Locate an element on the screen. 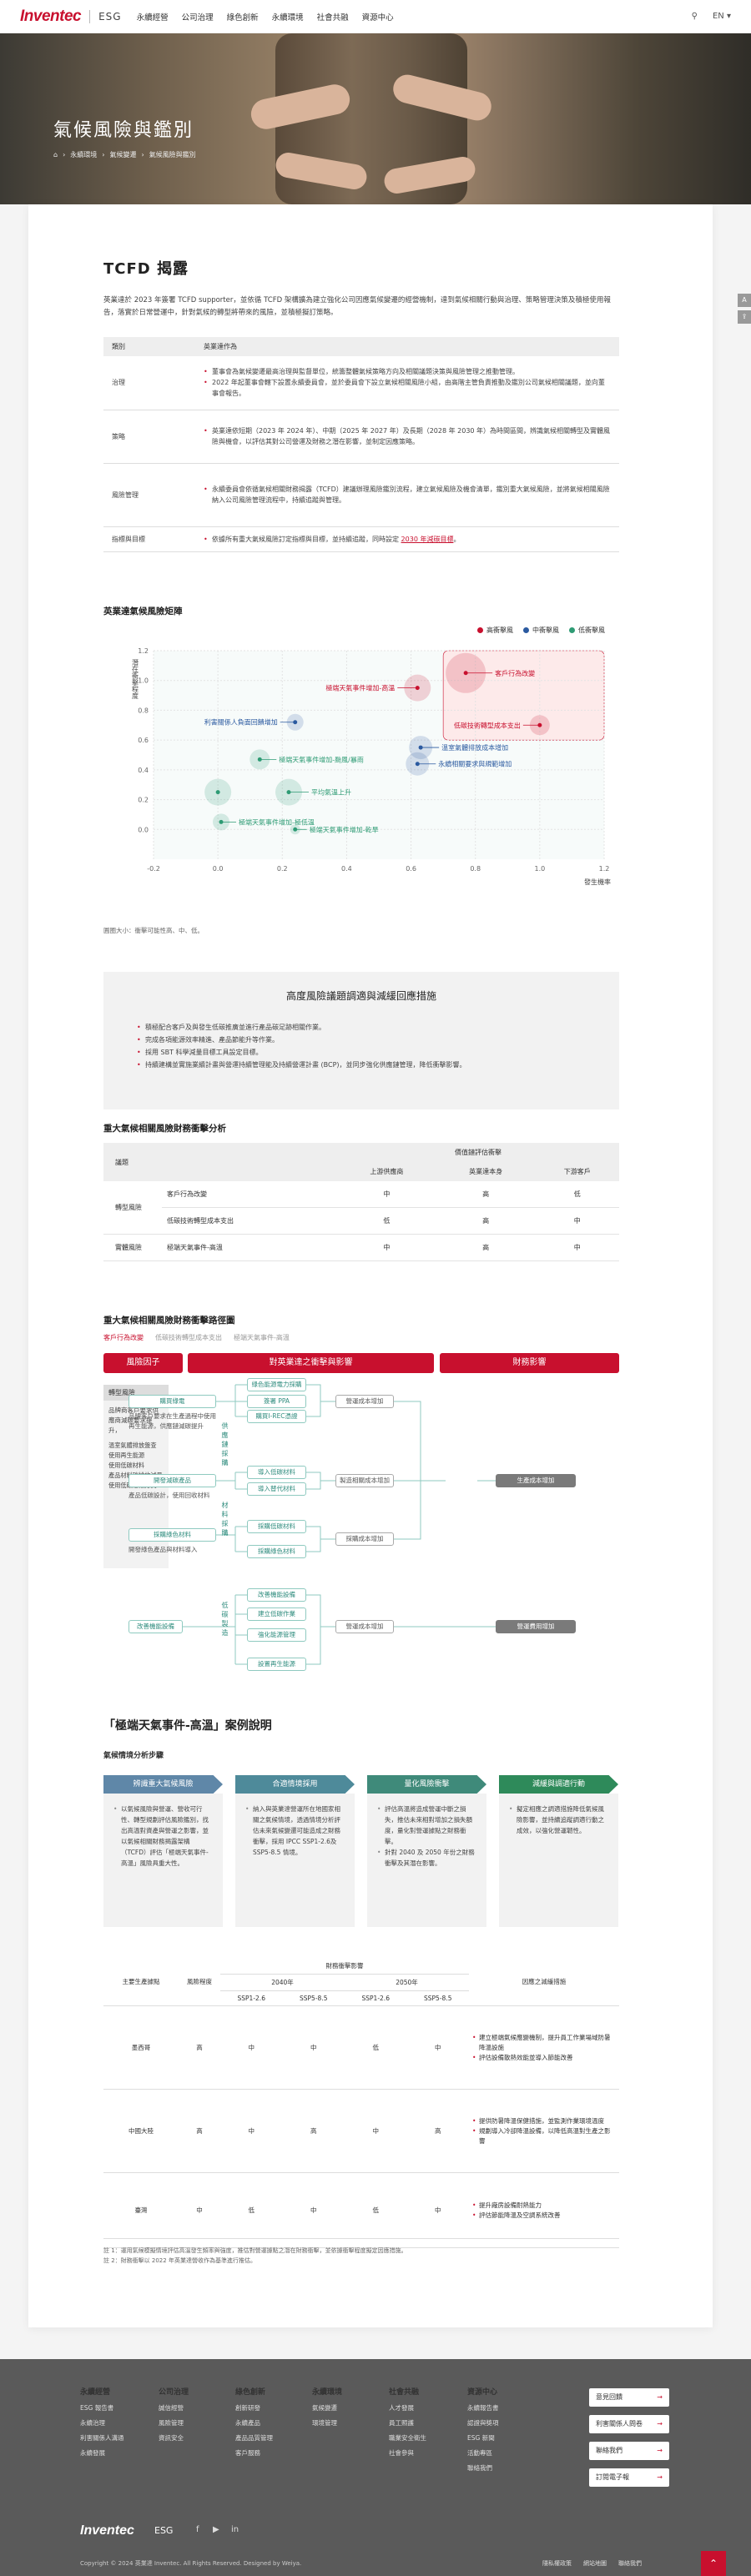 This screenshot has width=751, height=2576. breadcrumb-item: 氣候風險與鑑別 is located at coordinates (172, 154).